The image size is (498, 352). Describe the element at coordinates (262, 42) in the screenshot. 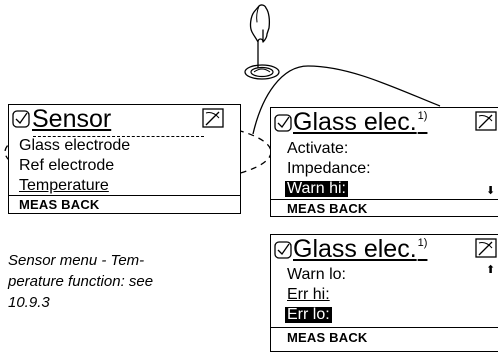

I see `hand-press-knob-icon` at that location.